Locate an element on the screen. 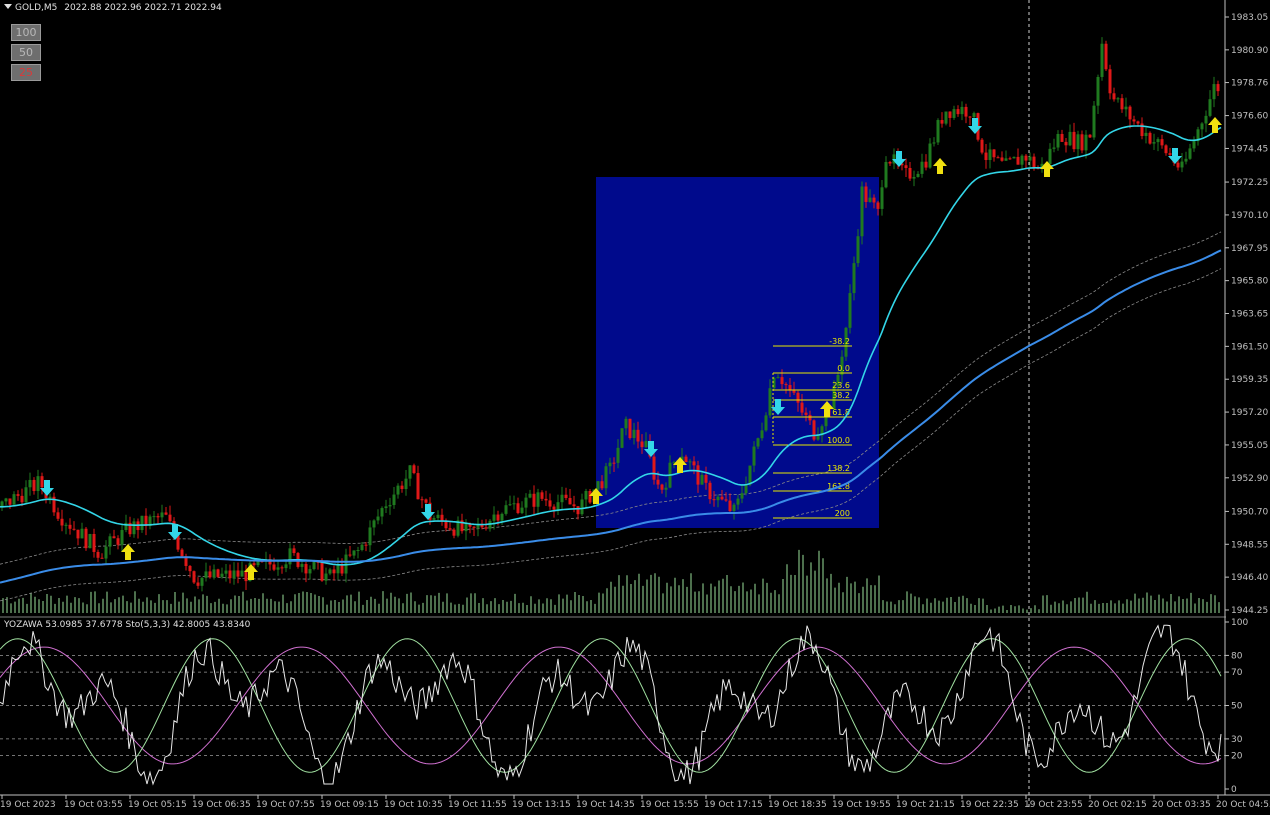 The width and height of the screenshot is (1270, 815). time-tick-label: 19 Oct 09:15 is located at coordinates (349, 805).